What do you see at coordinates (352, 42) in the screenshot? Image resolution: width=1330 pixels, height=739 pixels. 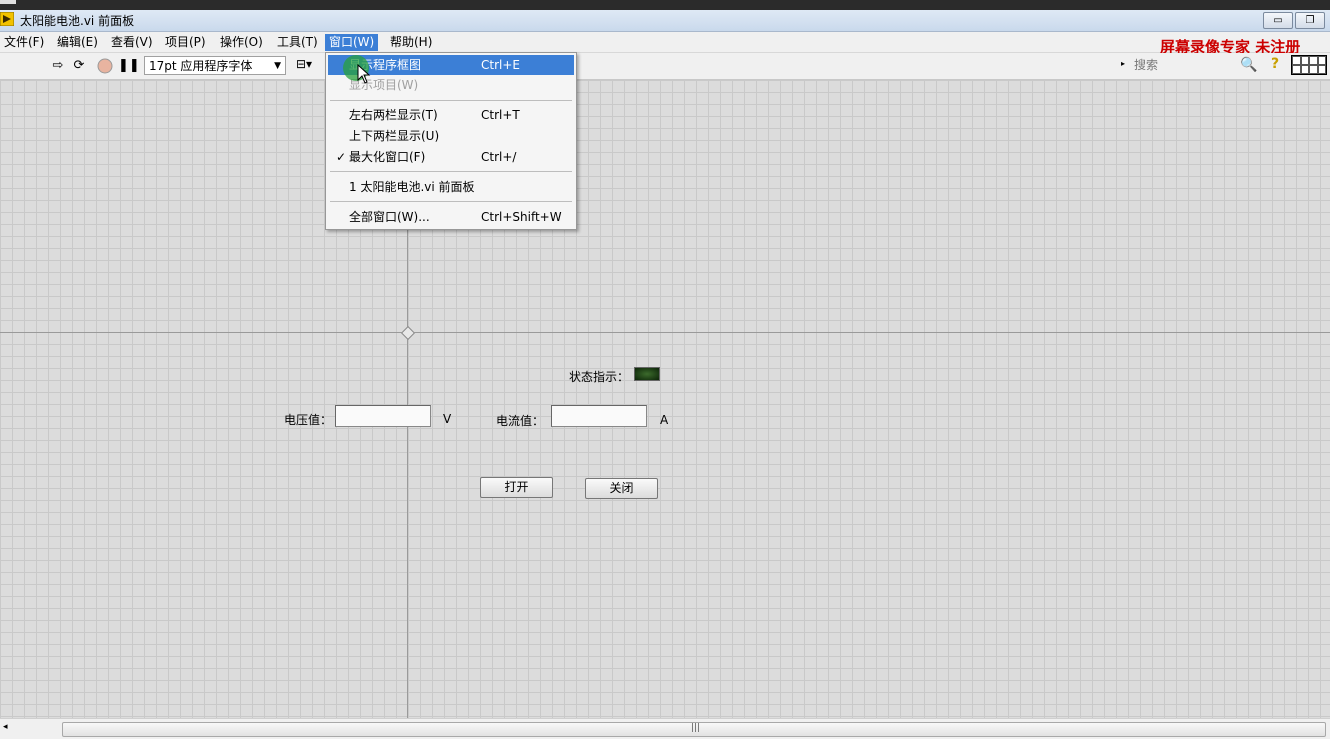 I see `menu-window: 窗口(W)` at bounding box center [352, 42].